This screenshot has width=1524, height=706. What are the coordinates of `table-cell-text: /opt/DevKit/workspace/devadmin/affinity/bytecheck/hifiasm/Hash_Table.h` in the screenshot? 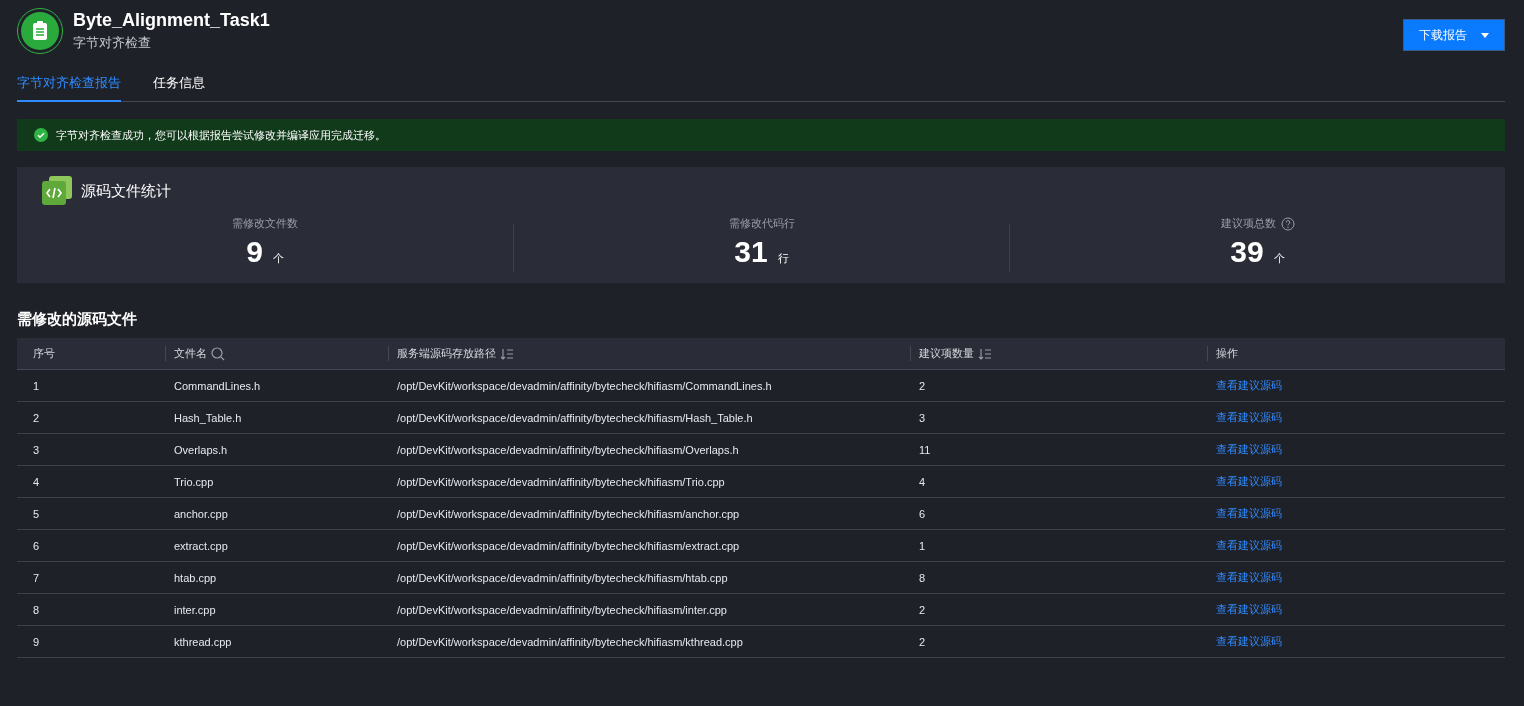 It's located at (574, 417).